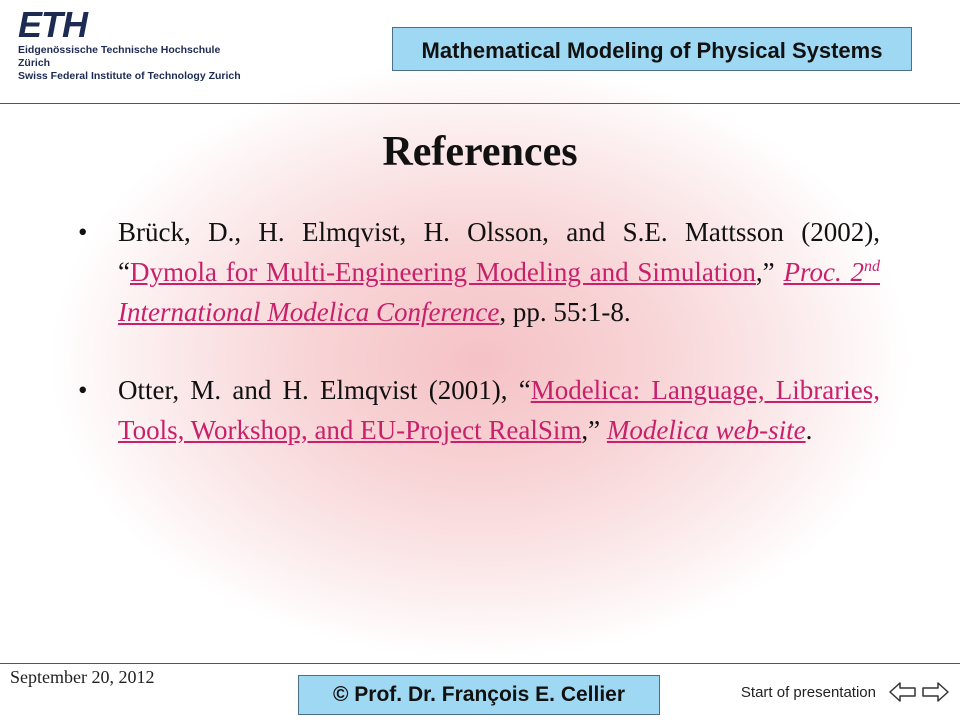 The height and width of the screenshot is (720, 960). Describe the element at coordinates (309, 312) in the screenshot. I see `venue-text-rest: International Modelica Conference` at that location.